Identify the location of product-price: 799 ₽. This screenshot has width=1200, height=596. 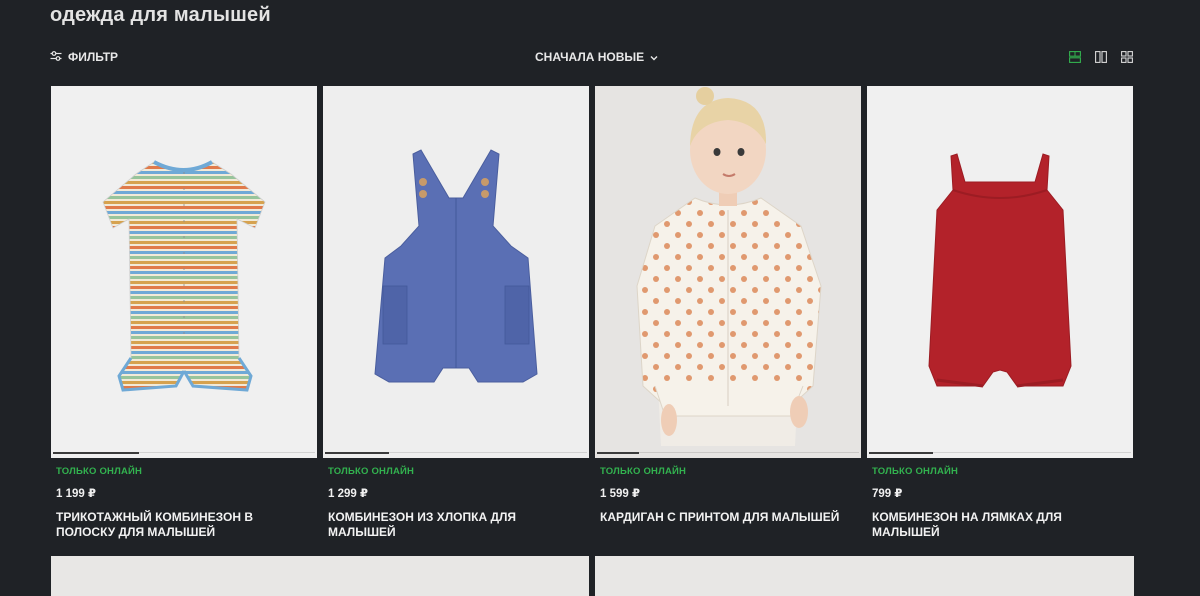
(887, 494).